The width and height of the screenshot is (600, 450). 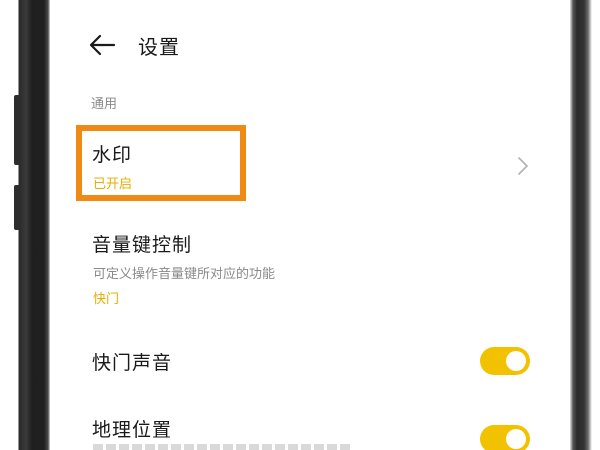 What do you see at coordinates (102, 45) in the screenshot?
I see `back-arrow-icon` at bounding box center [102, 45].